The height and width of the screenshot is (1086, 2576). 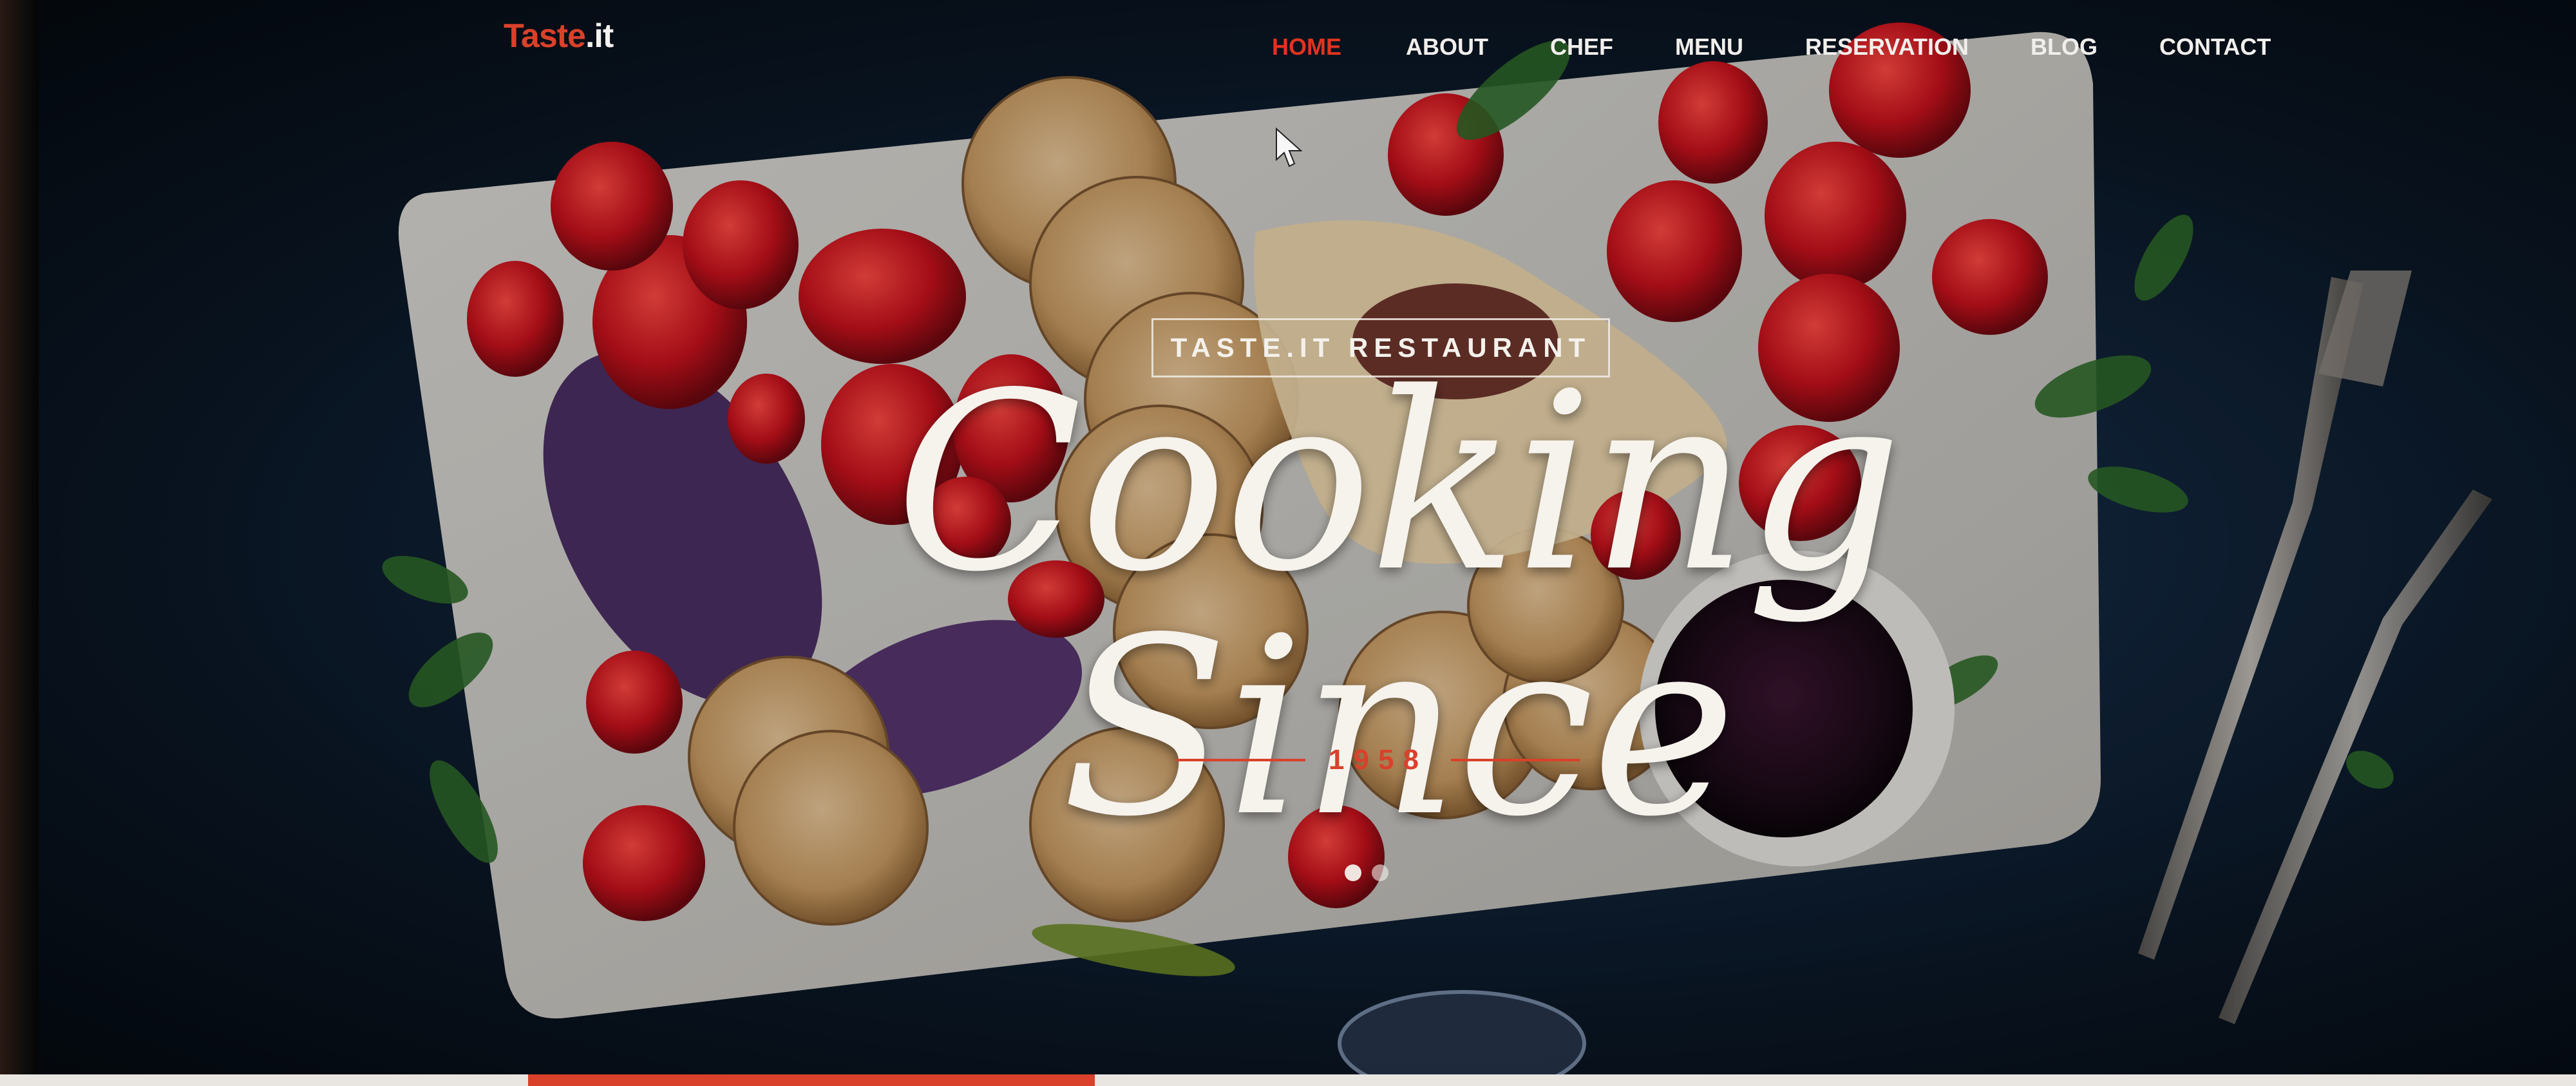 I want to click on hero-year-row: 1958, so click(x=1378, y=760).